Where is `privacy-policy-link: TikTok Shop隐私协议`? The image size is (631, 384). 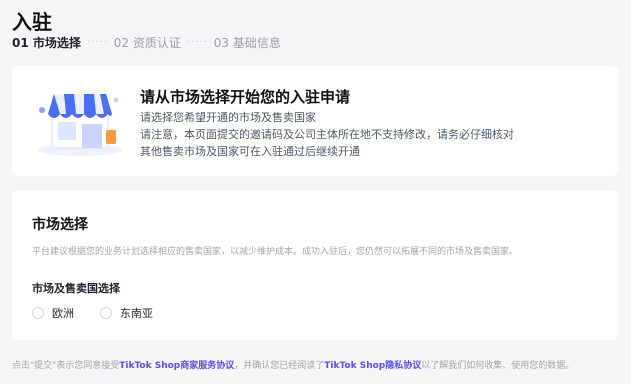
privacy-policy-link: TikTok Shop隐私协议 is located at coordinates (372, 366).